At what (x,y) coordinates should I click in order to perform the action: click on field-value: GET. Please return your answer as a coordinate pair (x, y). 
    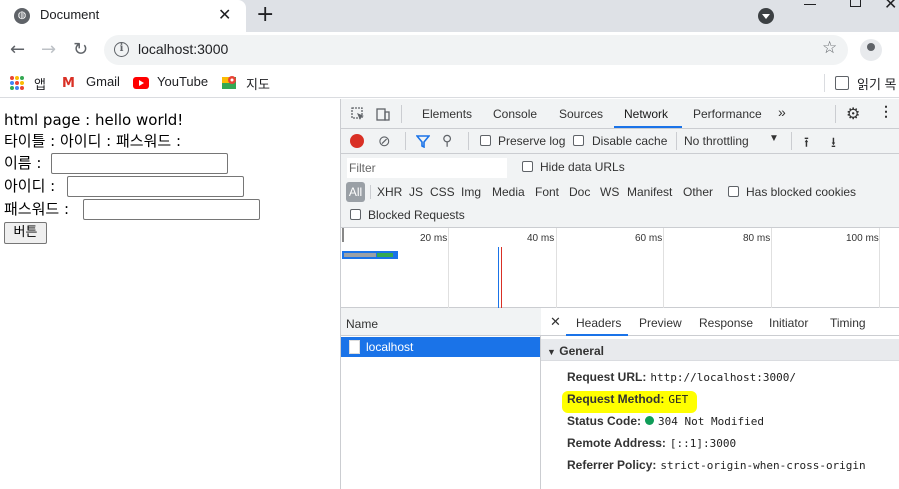
    Looking at the image, I should click on (678, 399).